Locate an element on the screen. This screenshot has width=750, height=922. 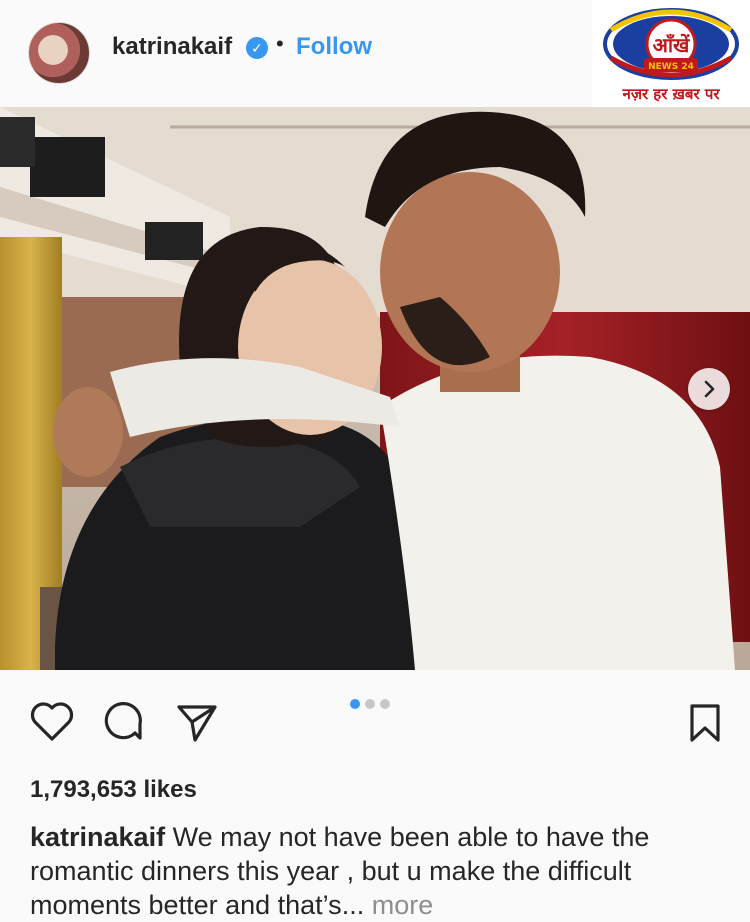
comment-bubble-icon is located at coordinates (124, 724).